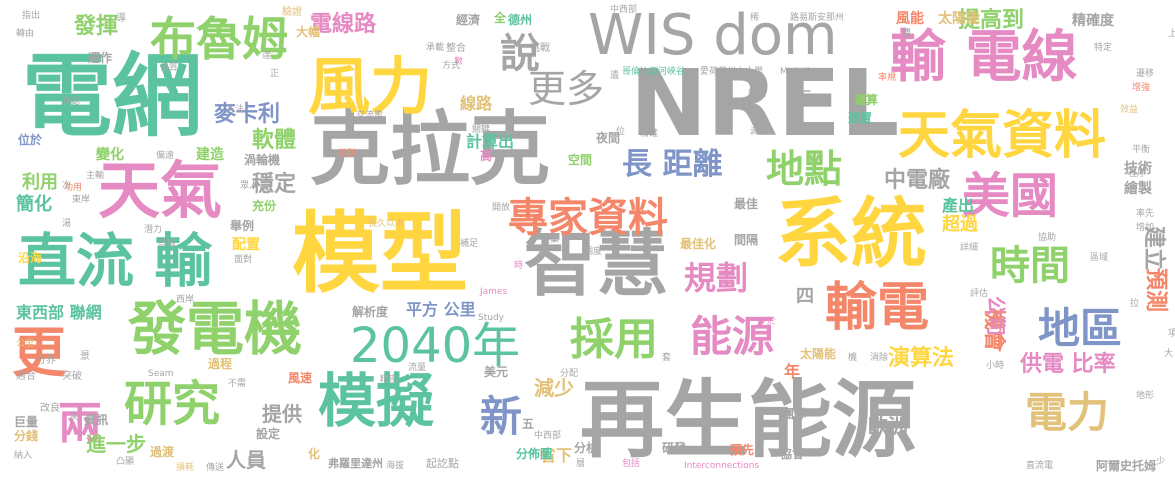 The image size is (1175, 482). I want to click on cloud-word: 損耗, so click(185, 468).